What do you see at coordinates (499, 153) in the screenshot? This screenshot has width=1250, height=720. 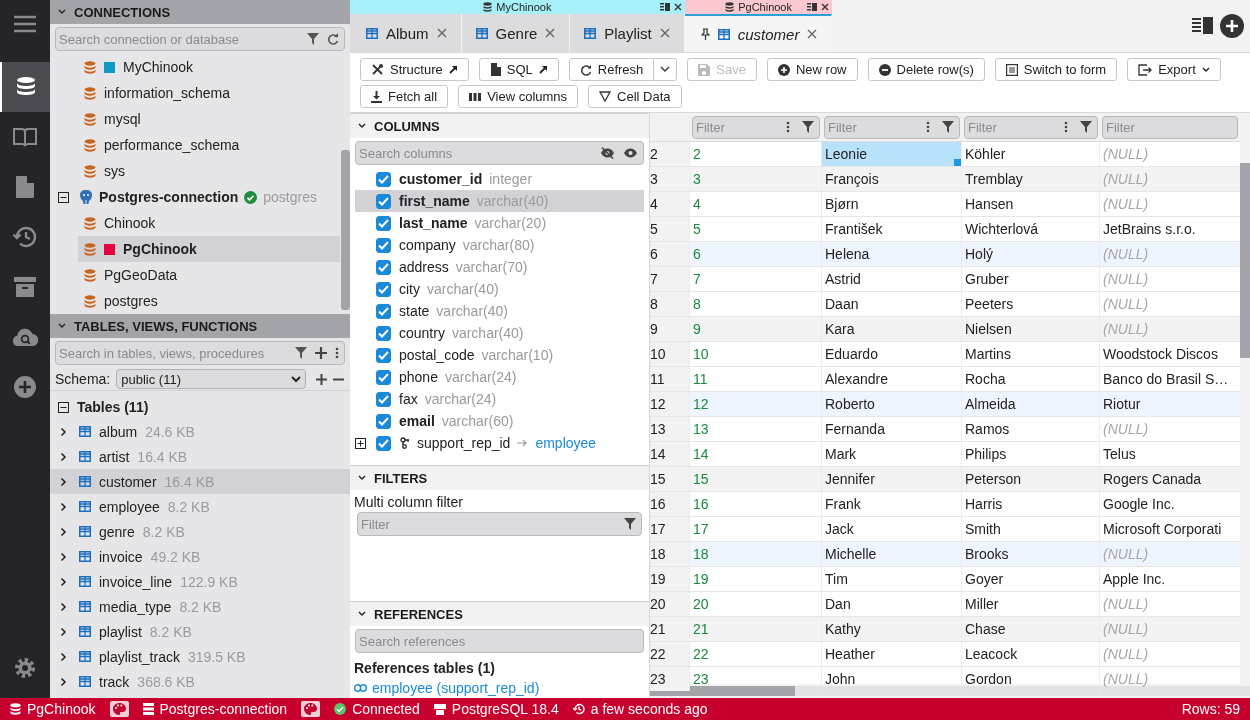 I see `search-field: Search columns` at bounding box center [499, 153].